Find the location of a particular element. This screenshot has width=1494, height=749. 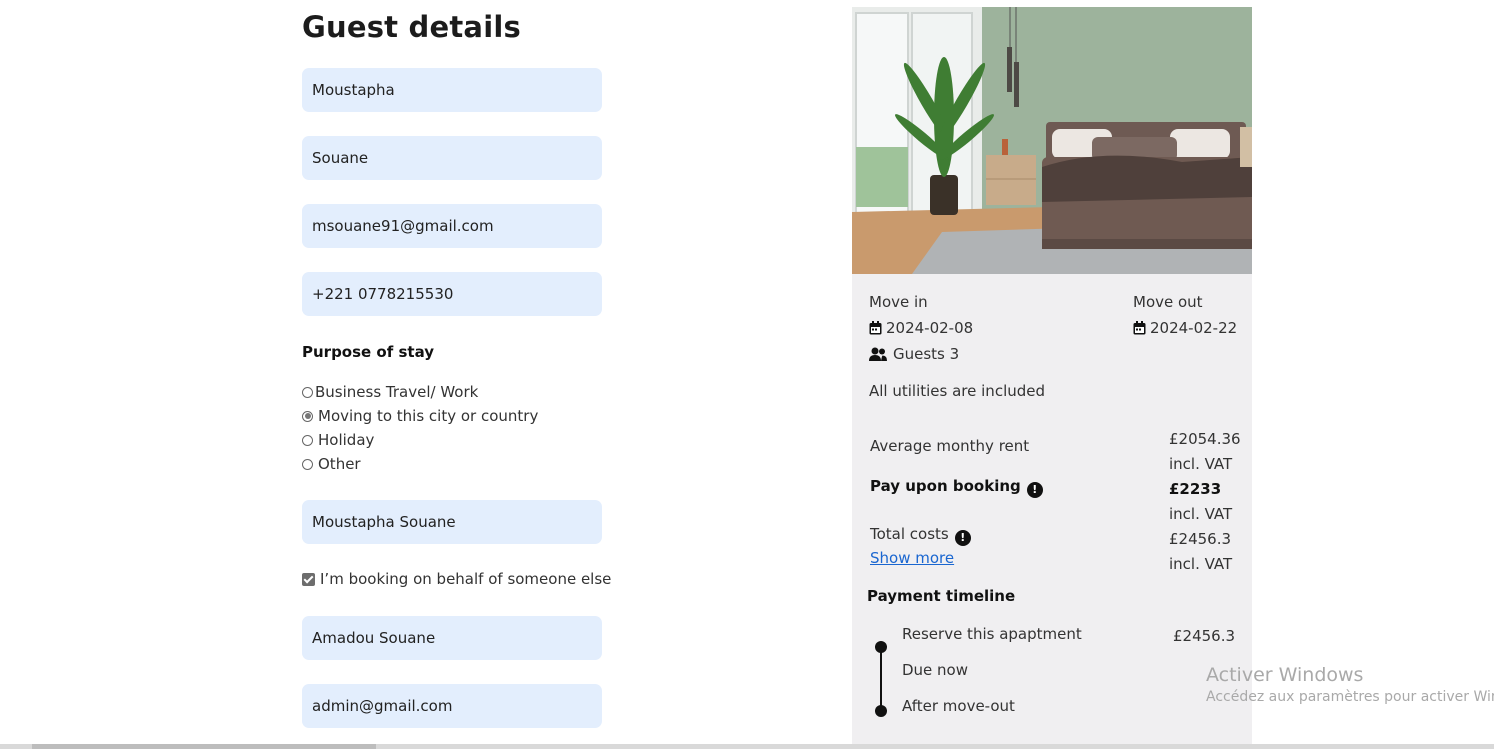

purpose-option-other: Other is located at coordinates (331, 464).